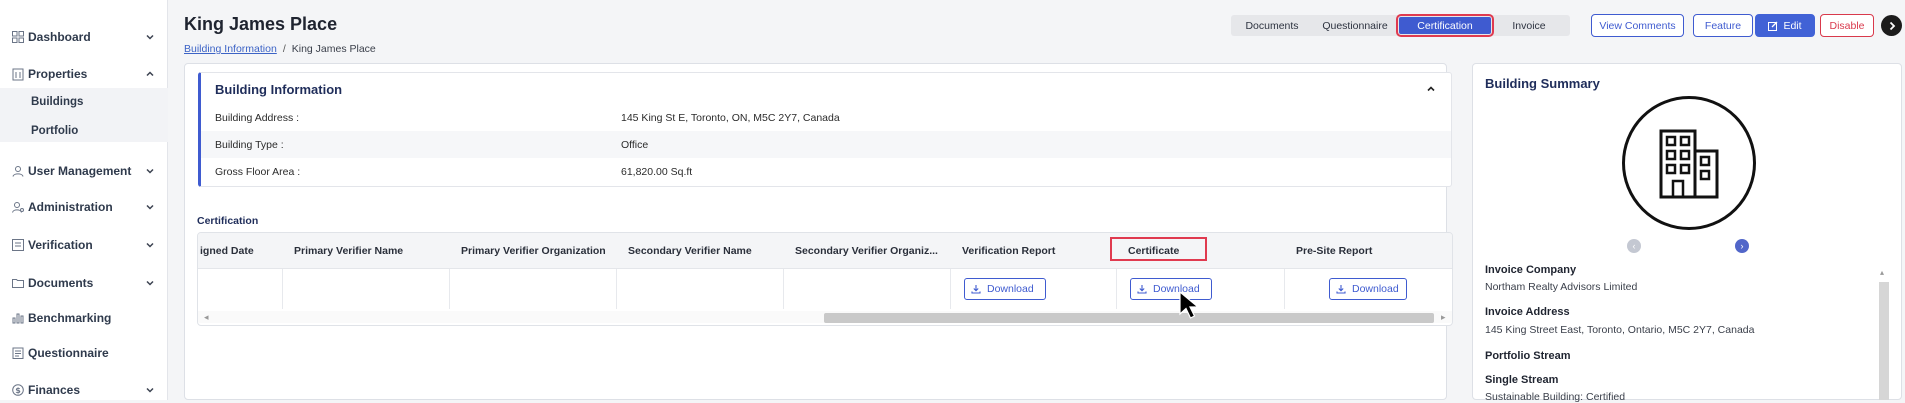  I want to click on sidebar-item-label: User Management, so click(80, 171).